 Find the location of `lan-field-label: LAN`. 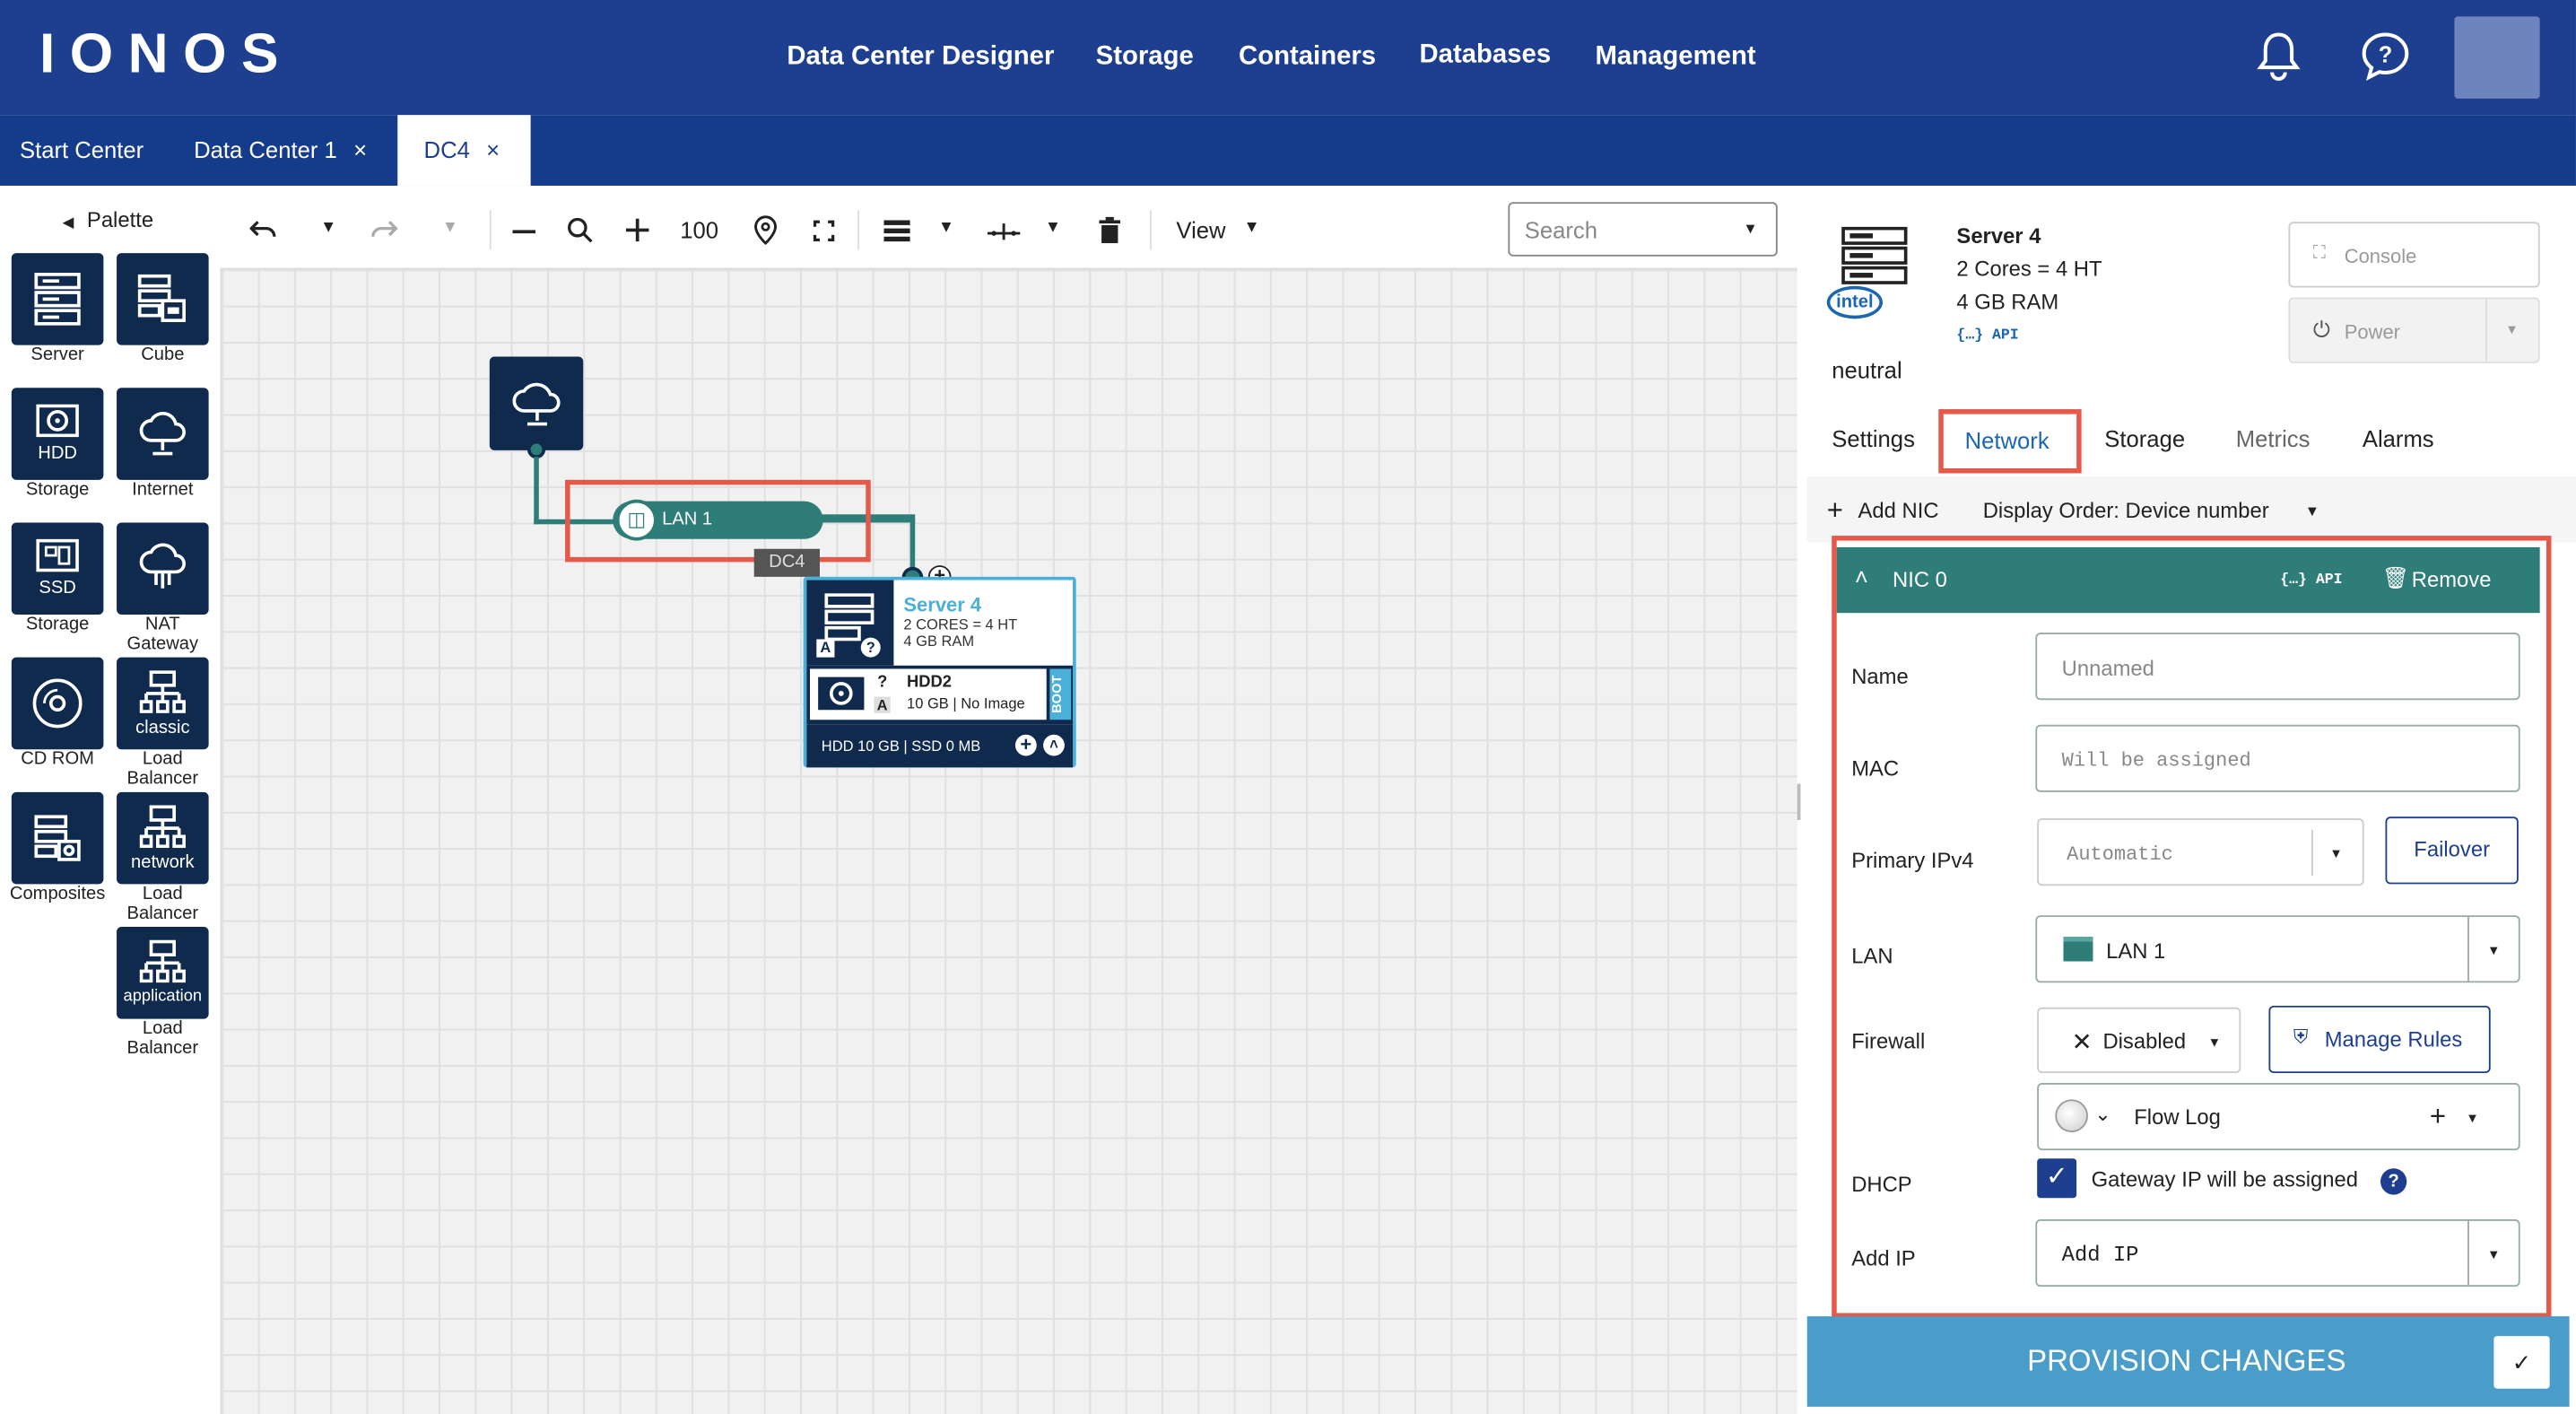

lan-field-label: LAN is located at coordinates (1872, 955).